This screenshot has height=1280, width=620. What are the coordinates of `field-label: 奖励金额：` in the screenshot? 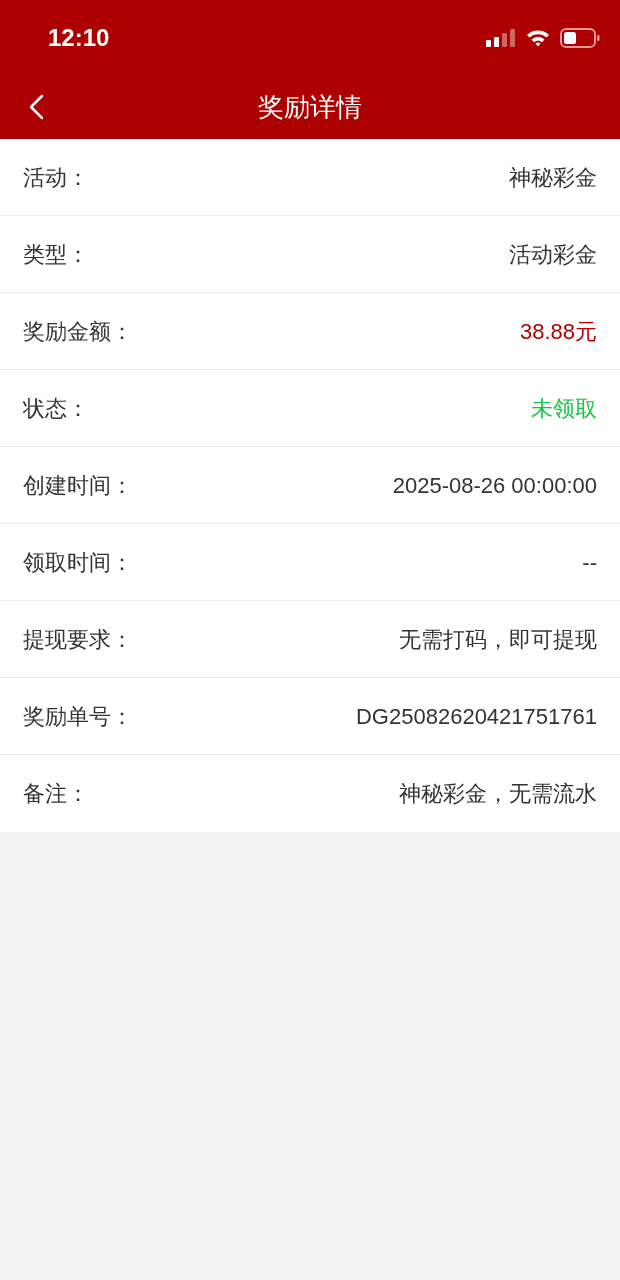 It's located at (78, 331).